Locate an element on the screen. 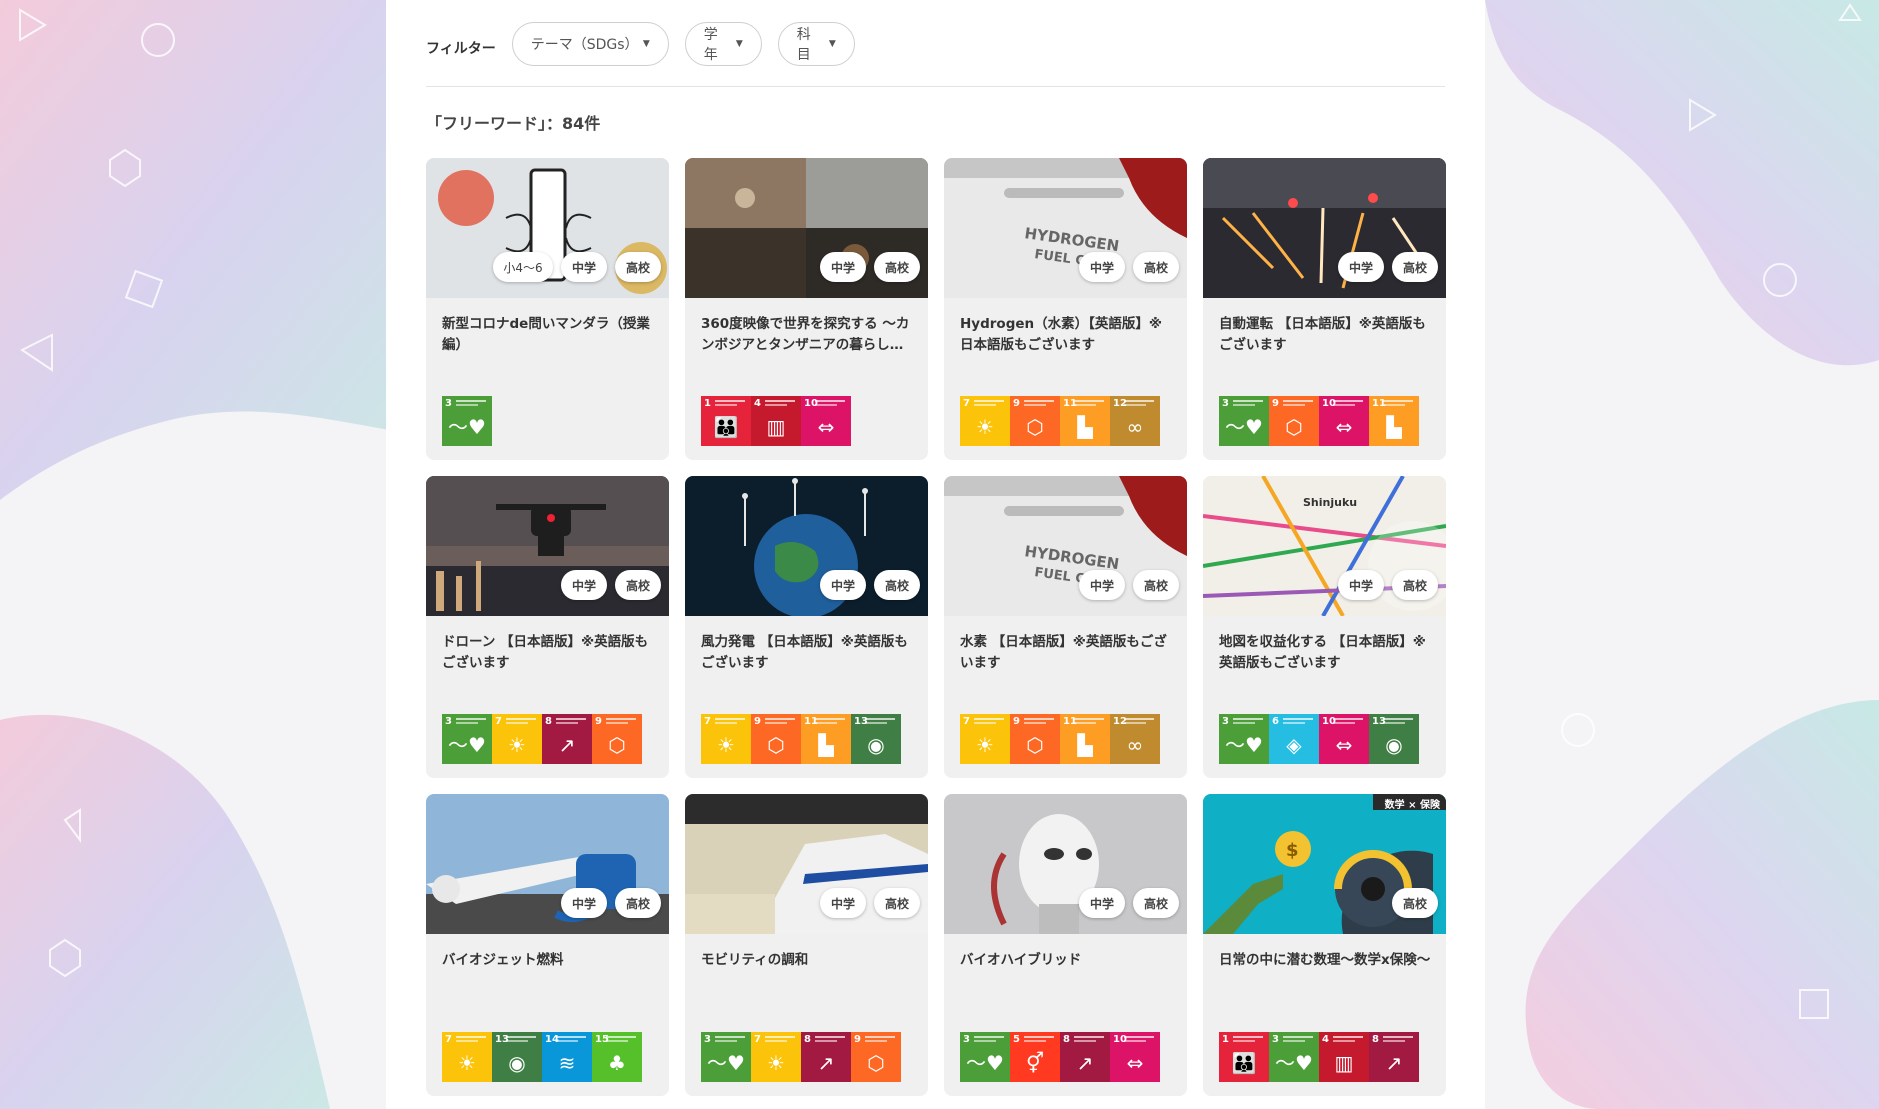  sdg-goal-icon: 13 ◉ is located at coordinates (876, 739).